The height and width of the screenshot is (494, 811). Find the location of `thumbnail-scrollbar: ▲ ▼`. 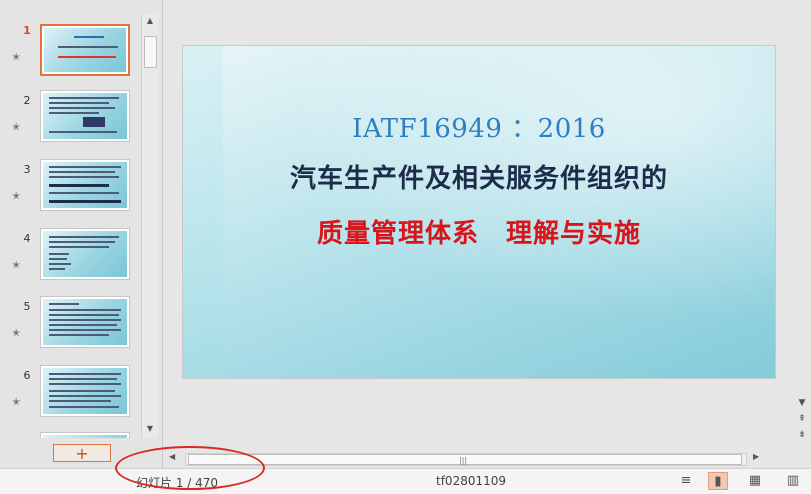

thumbnail-scrollbar: ▲ ▼ is located at coordinates (149, 226).